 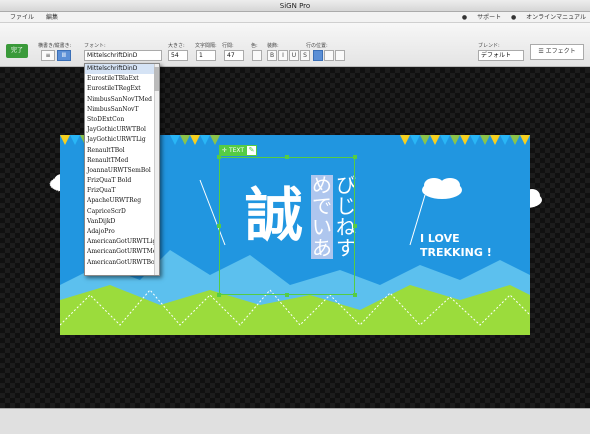 What do you see at coordinates (122, 201) in the screenshot?
I see `font-option: ApacheURWTReg` at bounding box center [122, 201].